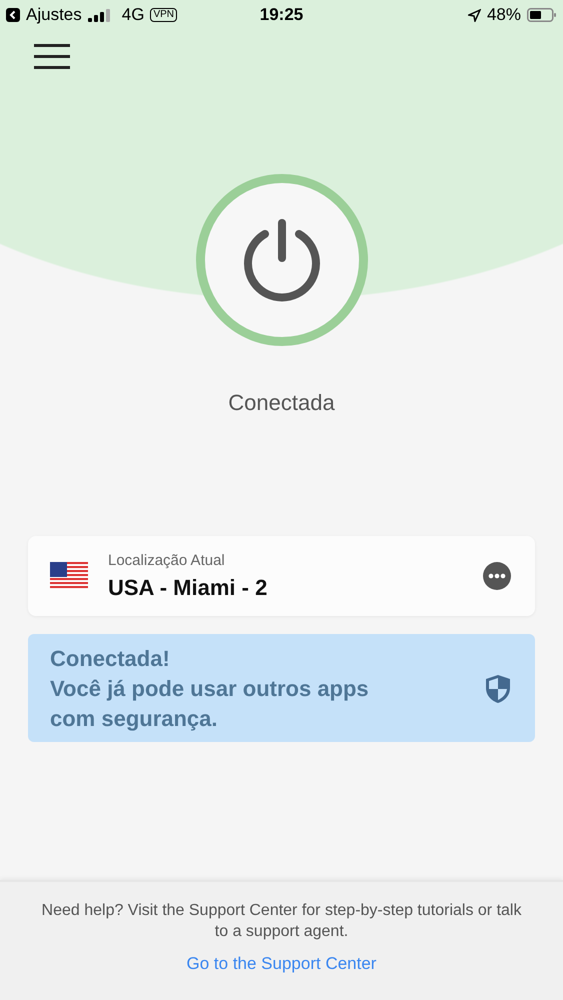 The width and height of the screenshot is (563, 1000). What do you see at coordinates (163, 15) in the screenshot?
I see `vpn-badge: VPN` at bounding box center [163, 15].